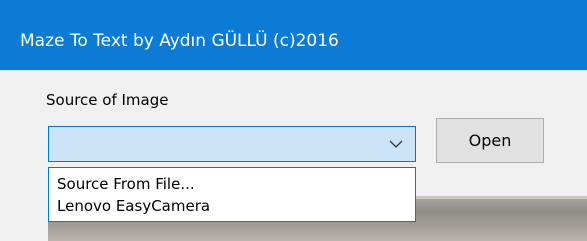 The height and width of the screenshot is (241, 587). Describe the element at coordinates (107, 100) in the screenshot. I see `source-of-image-label: Source of Image` at that location.